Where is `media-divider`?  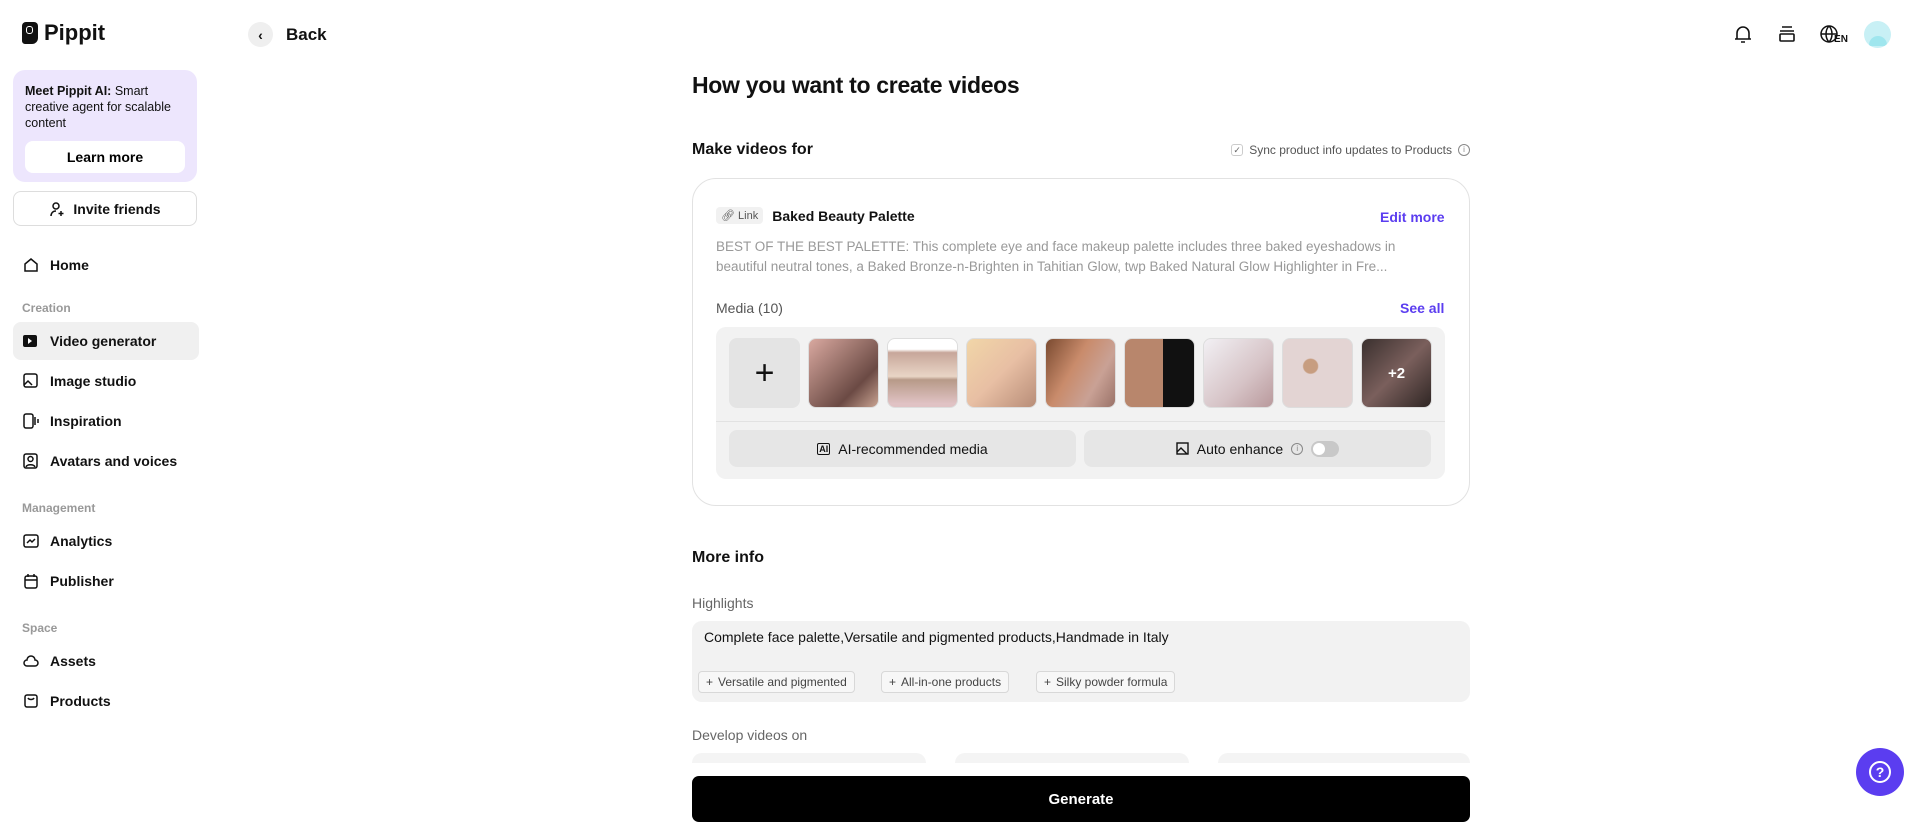
media-divider is located at coordinates (1080, 421).